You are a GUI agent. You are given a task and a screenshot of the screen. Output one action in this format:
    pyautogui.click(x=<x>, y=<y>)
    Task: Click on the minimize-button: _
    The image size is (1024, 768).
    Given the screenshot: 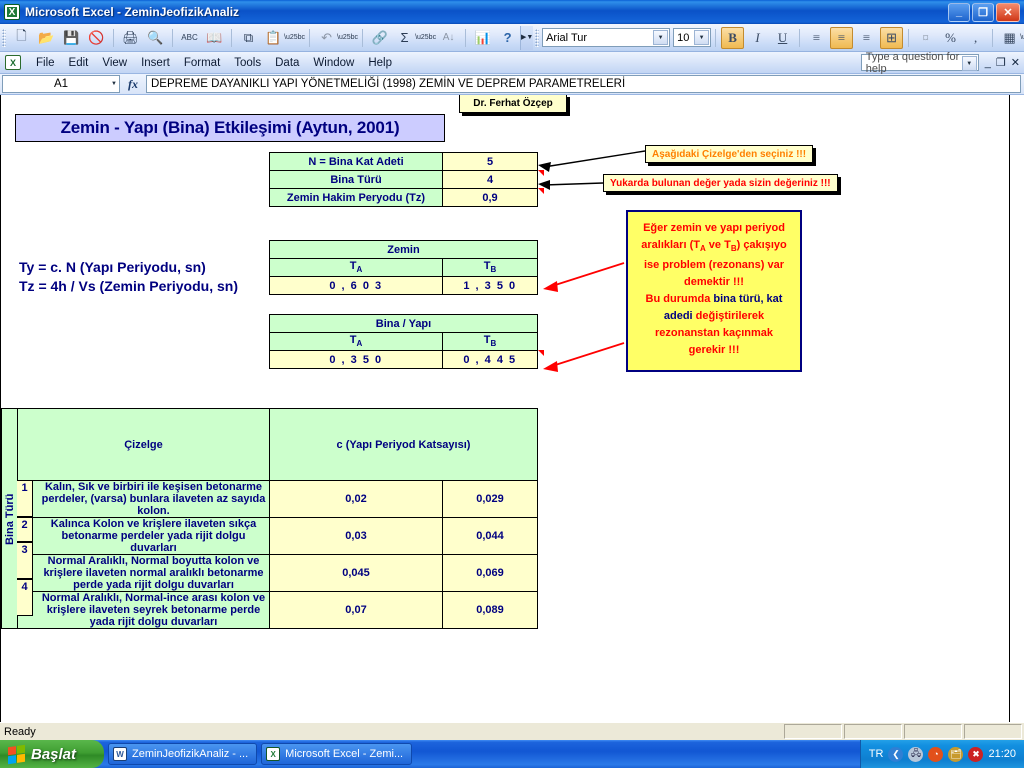 What is the action you would take?
    pyautogui.click(x=959, y=12)
    